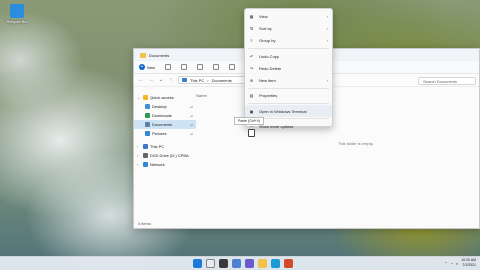 This screenshot has width=480, height=270. Describe the element at coordinates (184, 67) in the screenshot. I see `copy-icon` at that location.